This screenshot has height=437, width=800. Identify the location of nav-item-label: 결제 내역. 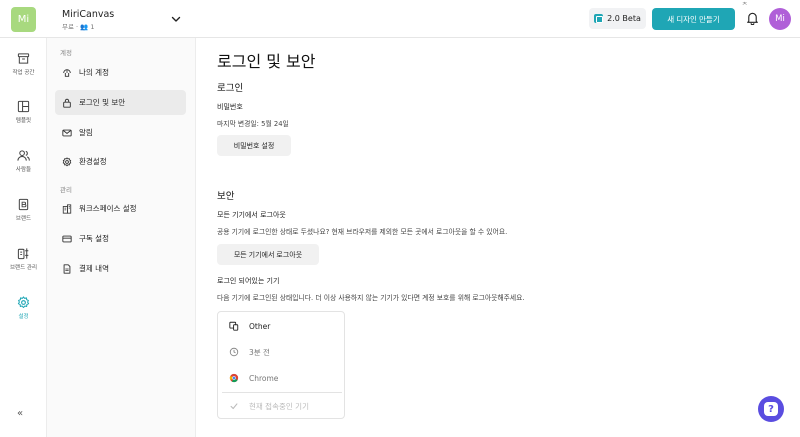
(94, 268).